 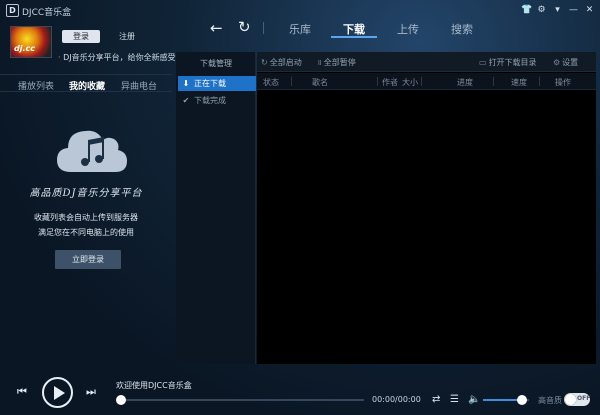 I want to click on hq-label: 高音质, so click(x=550, y=400).